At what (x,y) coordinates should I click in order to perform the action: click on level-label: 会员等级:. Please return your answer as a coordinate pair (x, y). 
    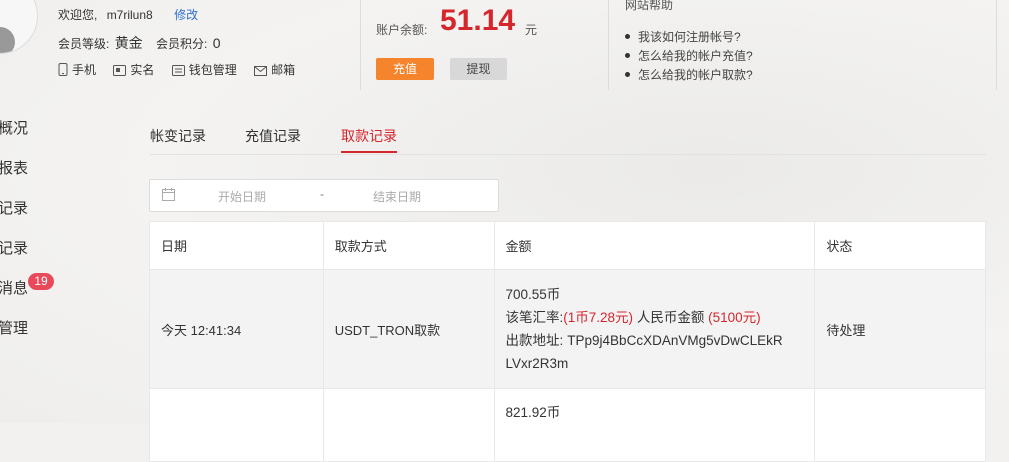
    Looking at the image, I should click on (84, 44).